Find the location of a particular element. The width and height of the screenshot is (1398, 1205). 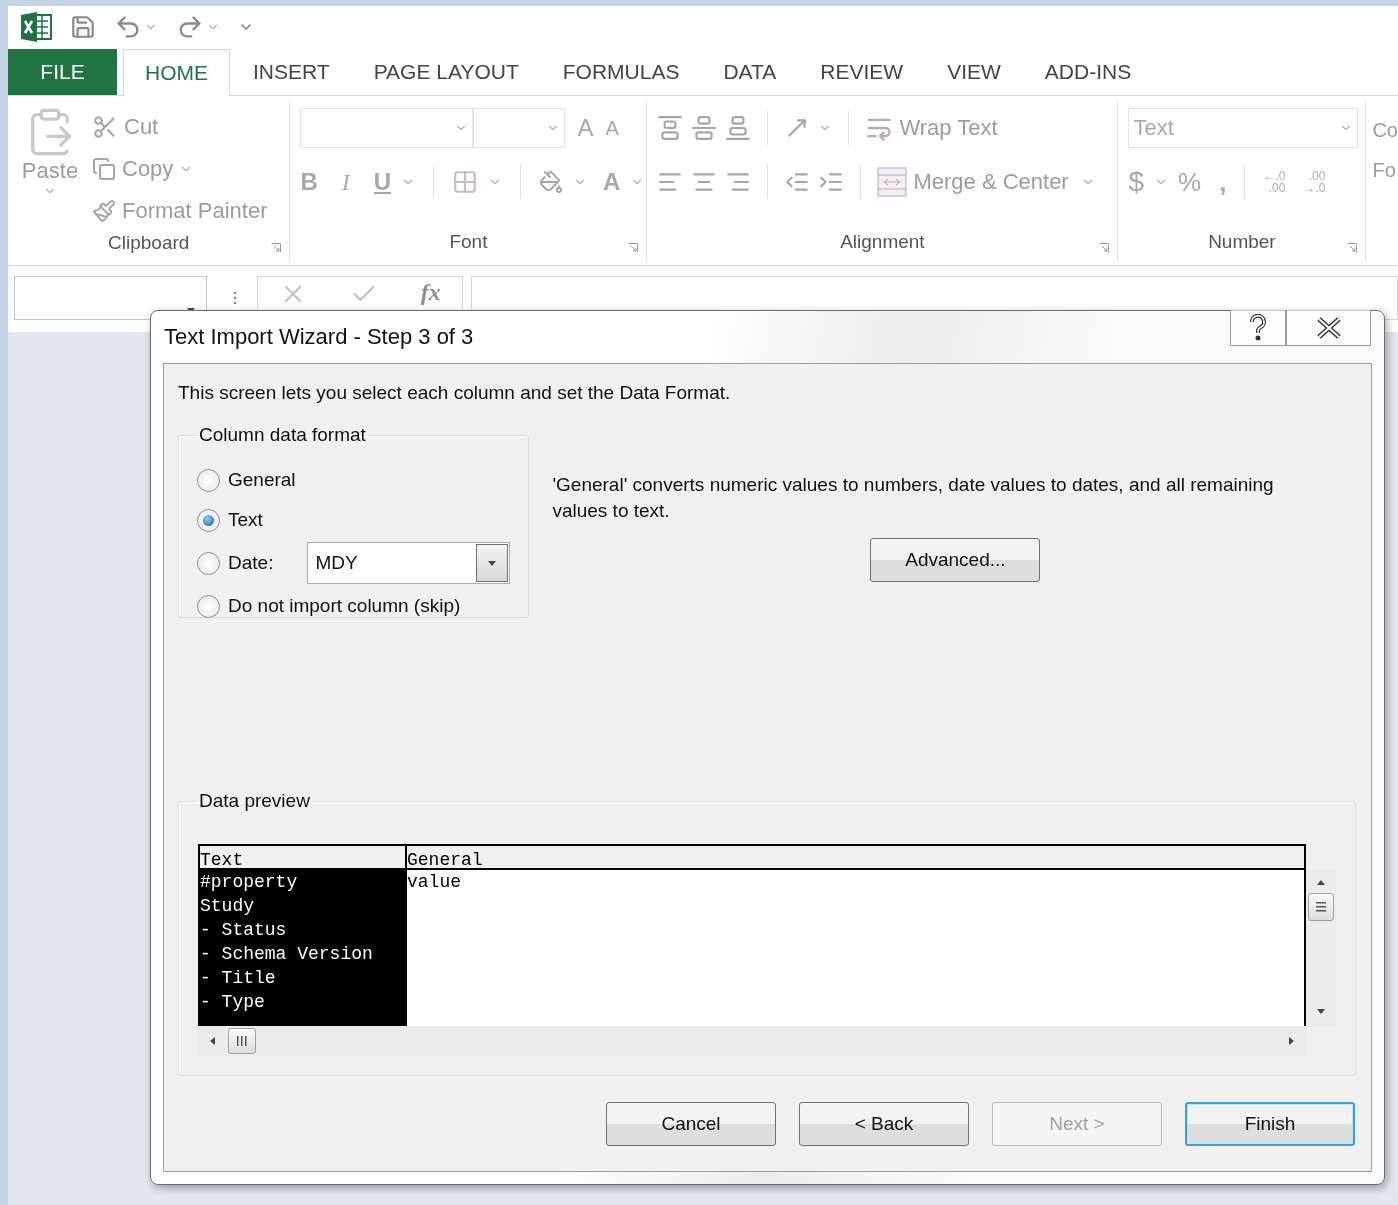

vertical-scrollbar is located at coordinates (1321, 948).